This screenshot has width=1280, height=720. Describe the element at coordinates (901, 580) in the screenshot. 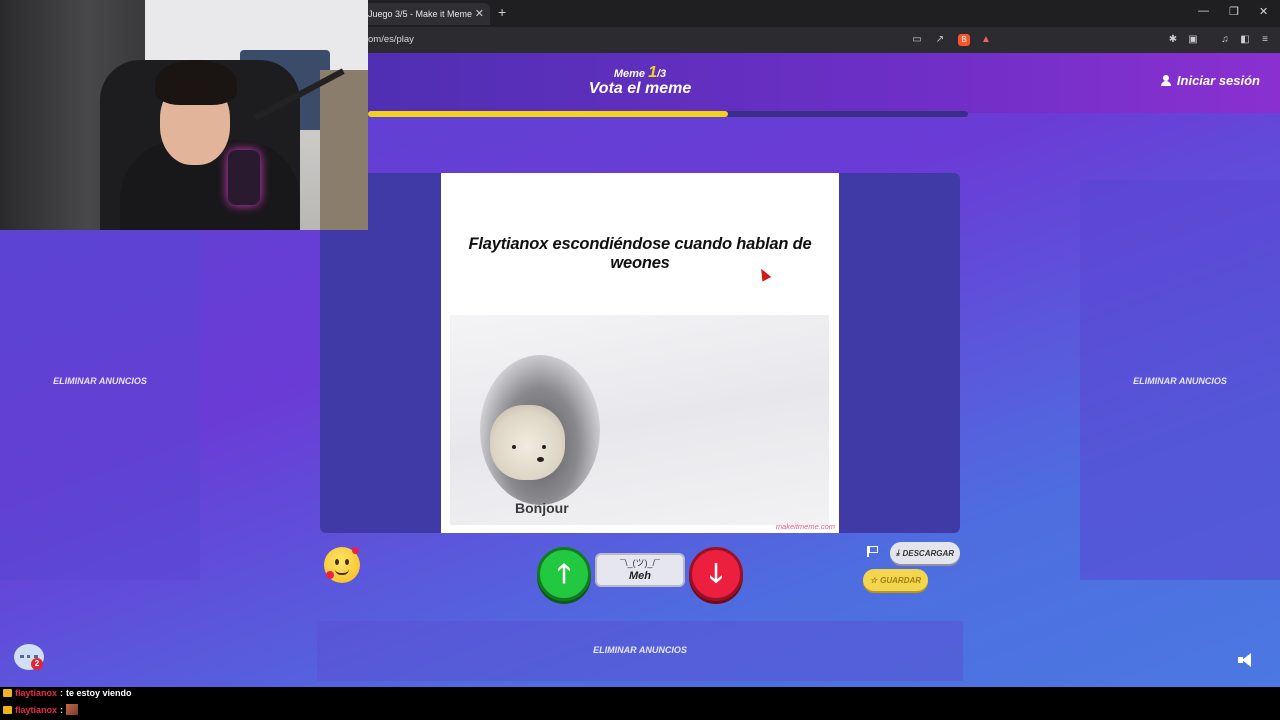

I see `save-label: GUARDAR` at that location.